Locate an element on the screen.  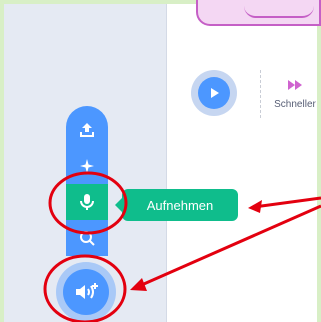
record-sound-item is located at coordinates (87, 202).